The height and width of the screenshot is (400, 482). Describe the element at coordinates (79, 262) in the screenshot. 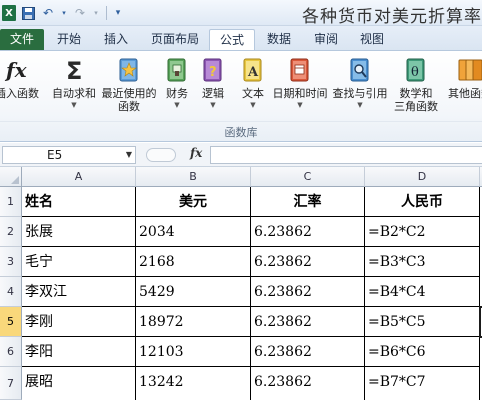

I see `cell-a3: 毛宁` at that location.